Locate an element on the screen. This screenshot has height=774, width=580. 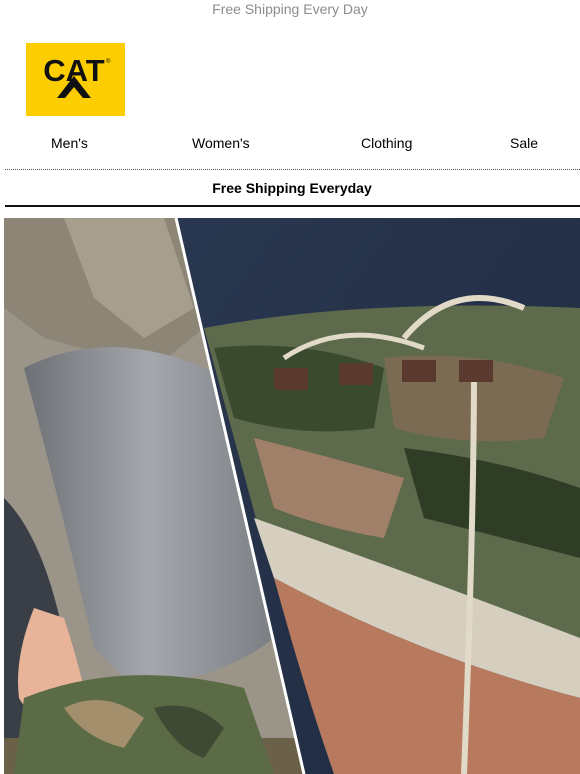
main-nav: Men's Women's Clothing Sale is located at coordinates (290, 144).